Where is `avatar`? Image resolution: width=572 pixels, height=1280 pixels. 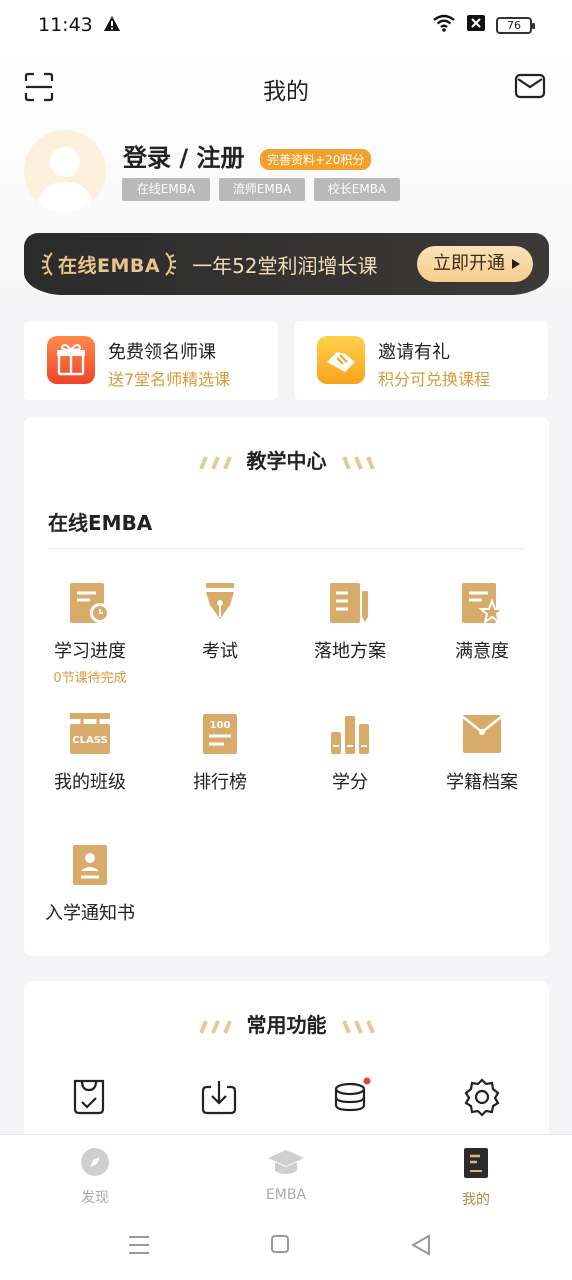
avatar is located at coordinates (65, 171).